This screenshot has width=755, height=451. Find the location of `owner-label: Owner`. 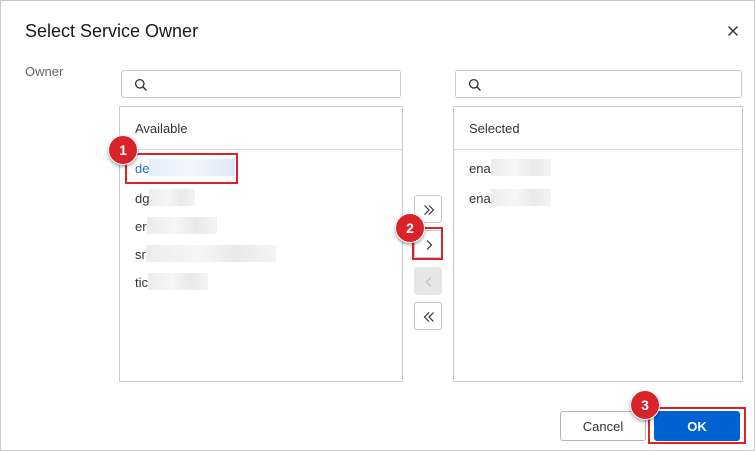

owner-label: Owner is located at coordinates (44, 71).